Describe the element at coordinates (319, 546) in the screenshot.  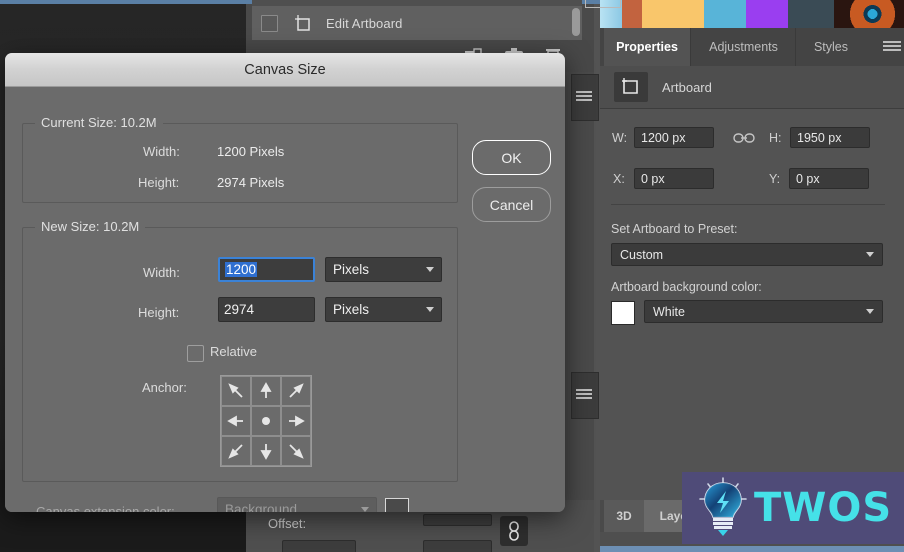
I see `offset-x-field` at that location.